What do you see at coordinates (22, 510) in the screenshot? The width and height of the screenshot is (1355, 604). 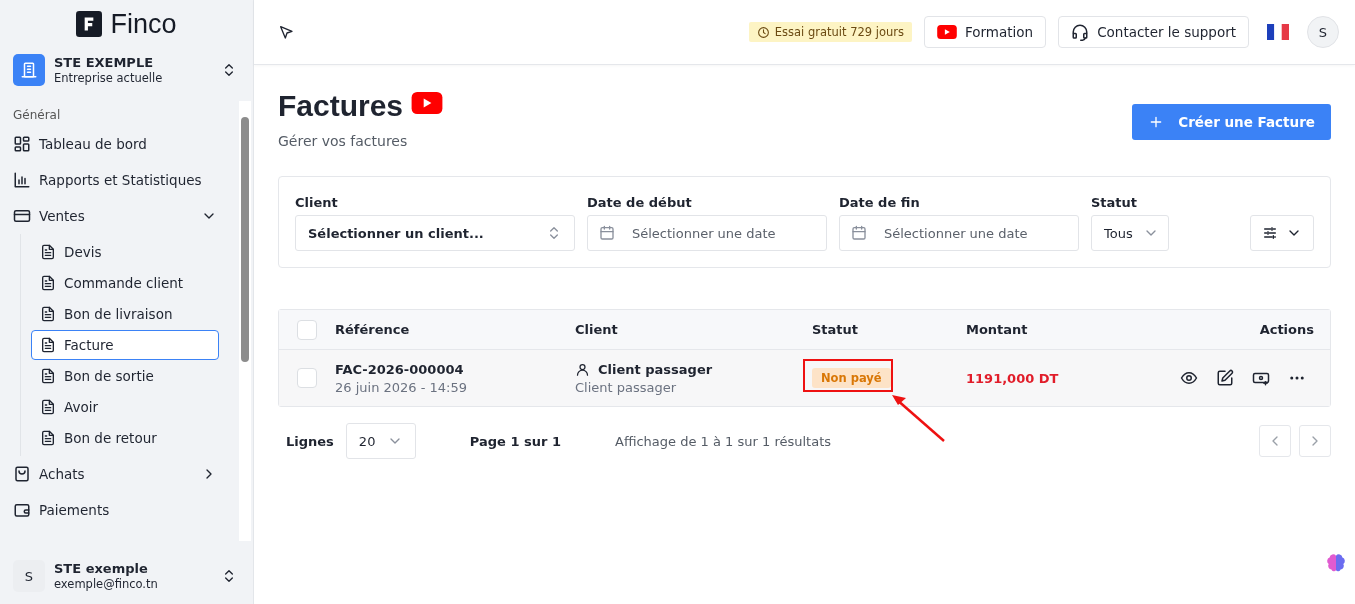 I see `wallet-icon` at bounding box center [22, 510].